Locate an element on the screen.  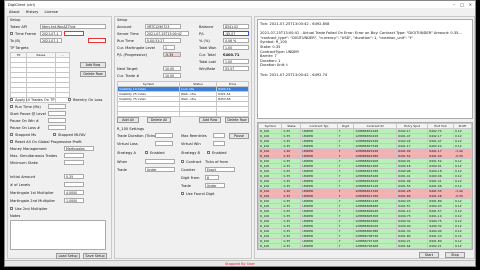
balance-label: Balance is located at coordinates (206, 27).